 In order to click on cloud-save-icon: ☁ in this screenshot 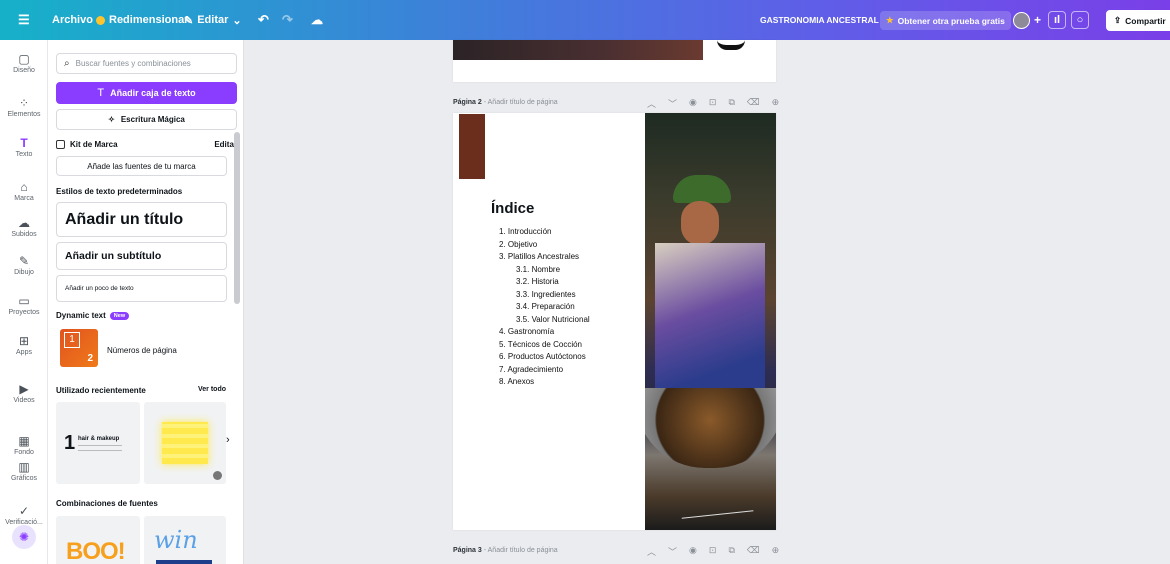, I will do `click(317, 20)`.